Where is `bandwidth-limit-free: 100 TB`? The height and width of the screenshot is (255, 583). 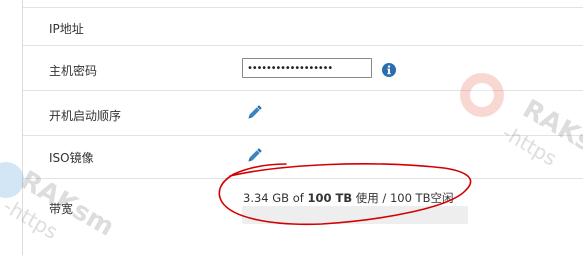 bandwidth-limit-free: 100 TB is located at coordinates (410, 198).